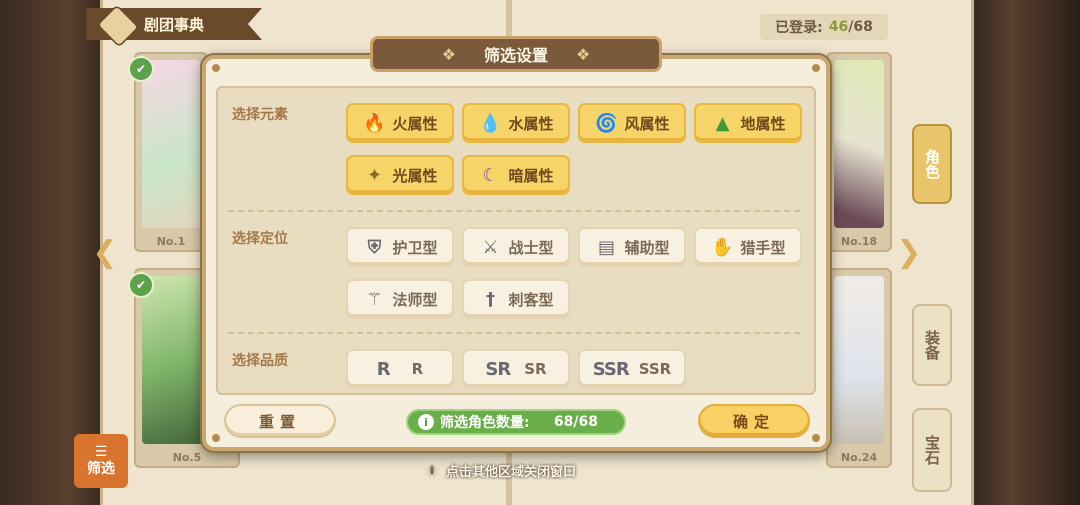 The width and height of the screenshot is (1080, 505). What do you see at coordinates (490, 123) in the screenshot?
I see `water-drop-icon: 💧` at bounding box center [490, 123].